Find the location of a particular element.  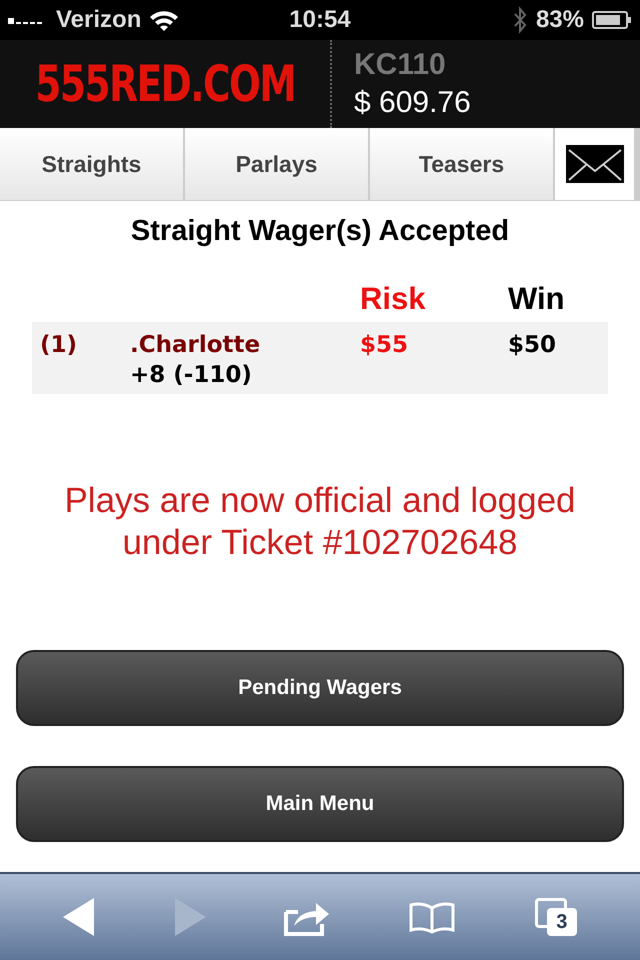

battery-icon is located at coordinates (612, 20).